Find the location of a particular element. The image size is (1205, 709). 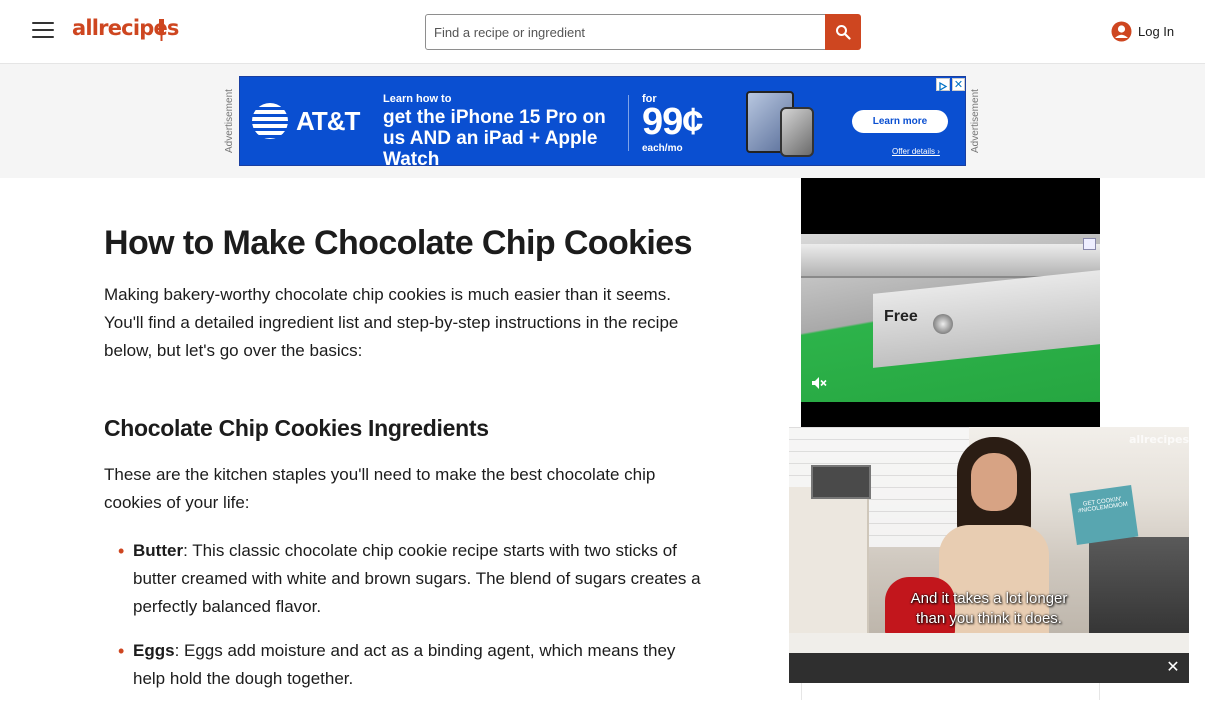

page-title: How to Make Chocolate Chip Cookies is located at coordinates (398, 243).